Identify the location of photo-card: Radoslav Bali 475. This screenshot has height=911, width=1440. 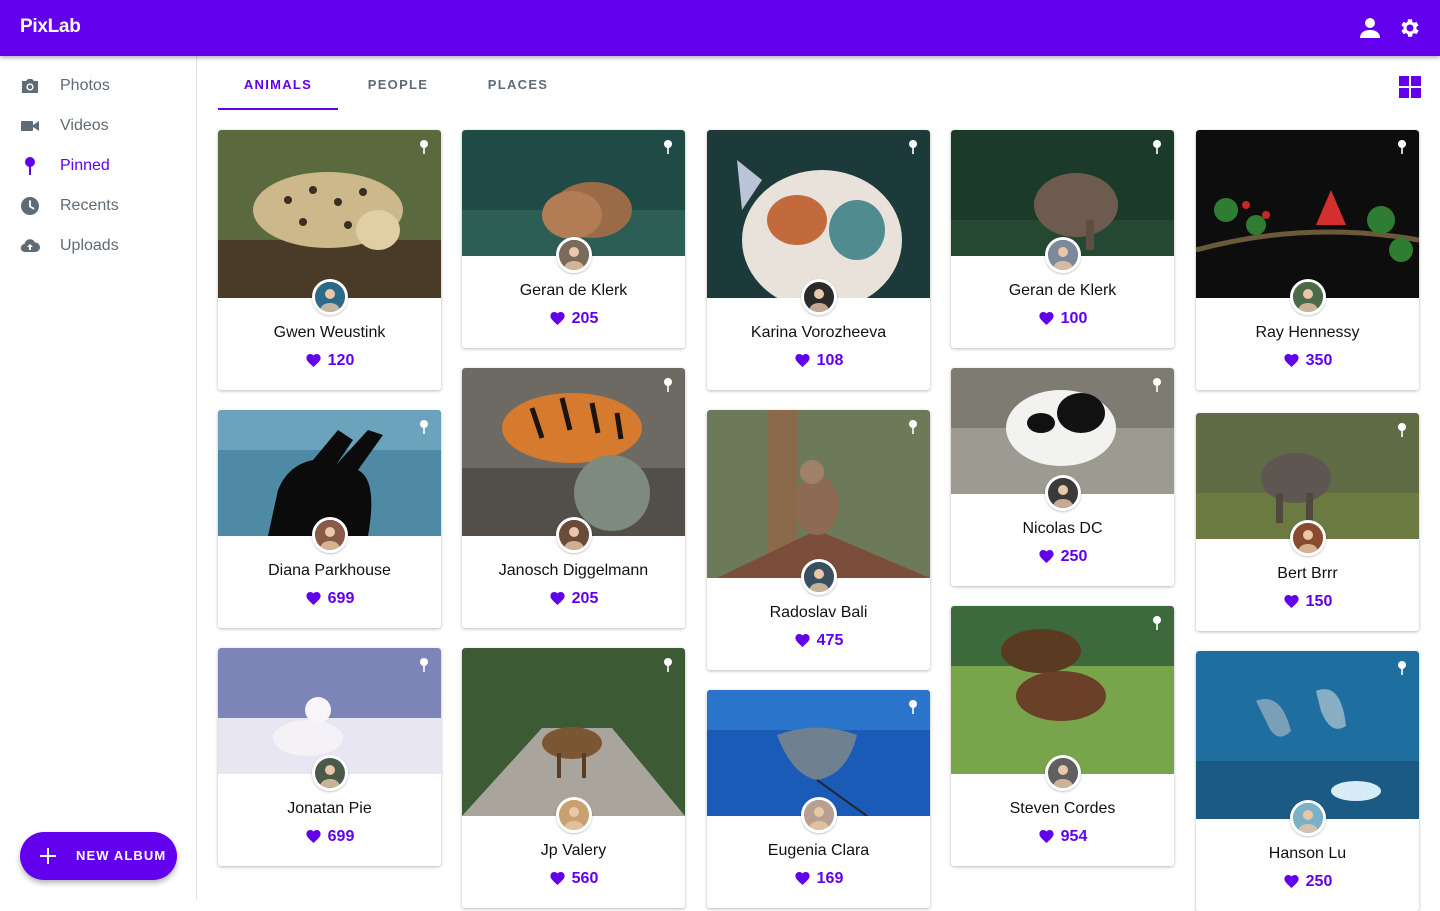
(818, 540).